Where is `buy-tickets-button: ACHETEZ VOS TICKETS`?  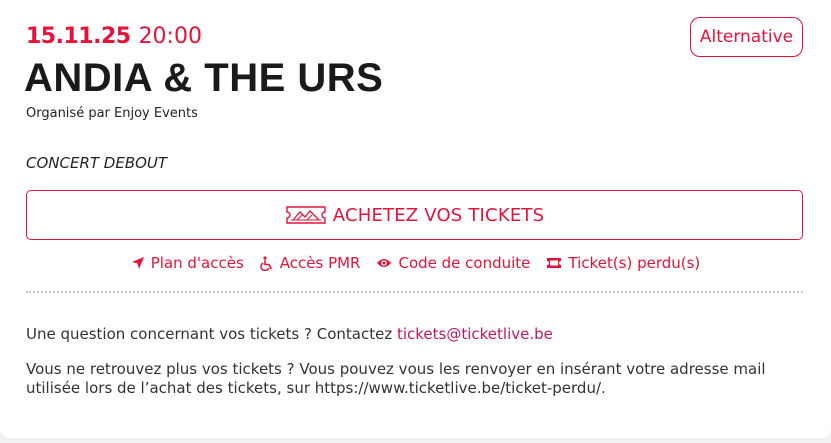
buy-tickets-button: ACHETEZ VOS TICKETS is located at coordinates (414, 215).